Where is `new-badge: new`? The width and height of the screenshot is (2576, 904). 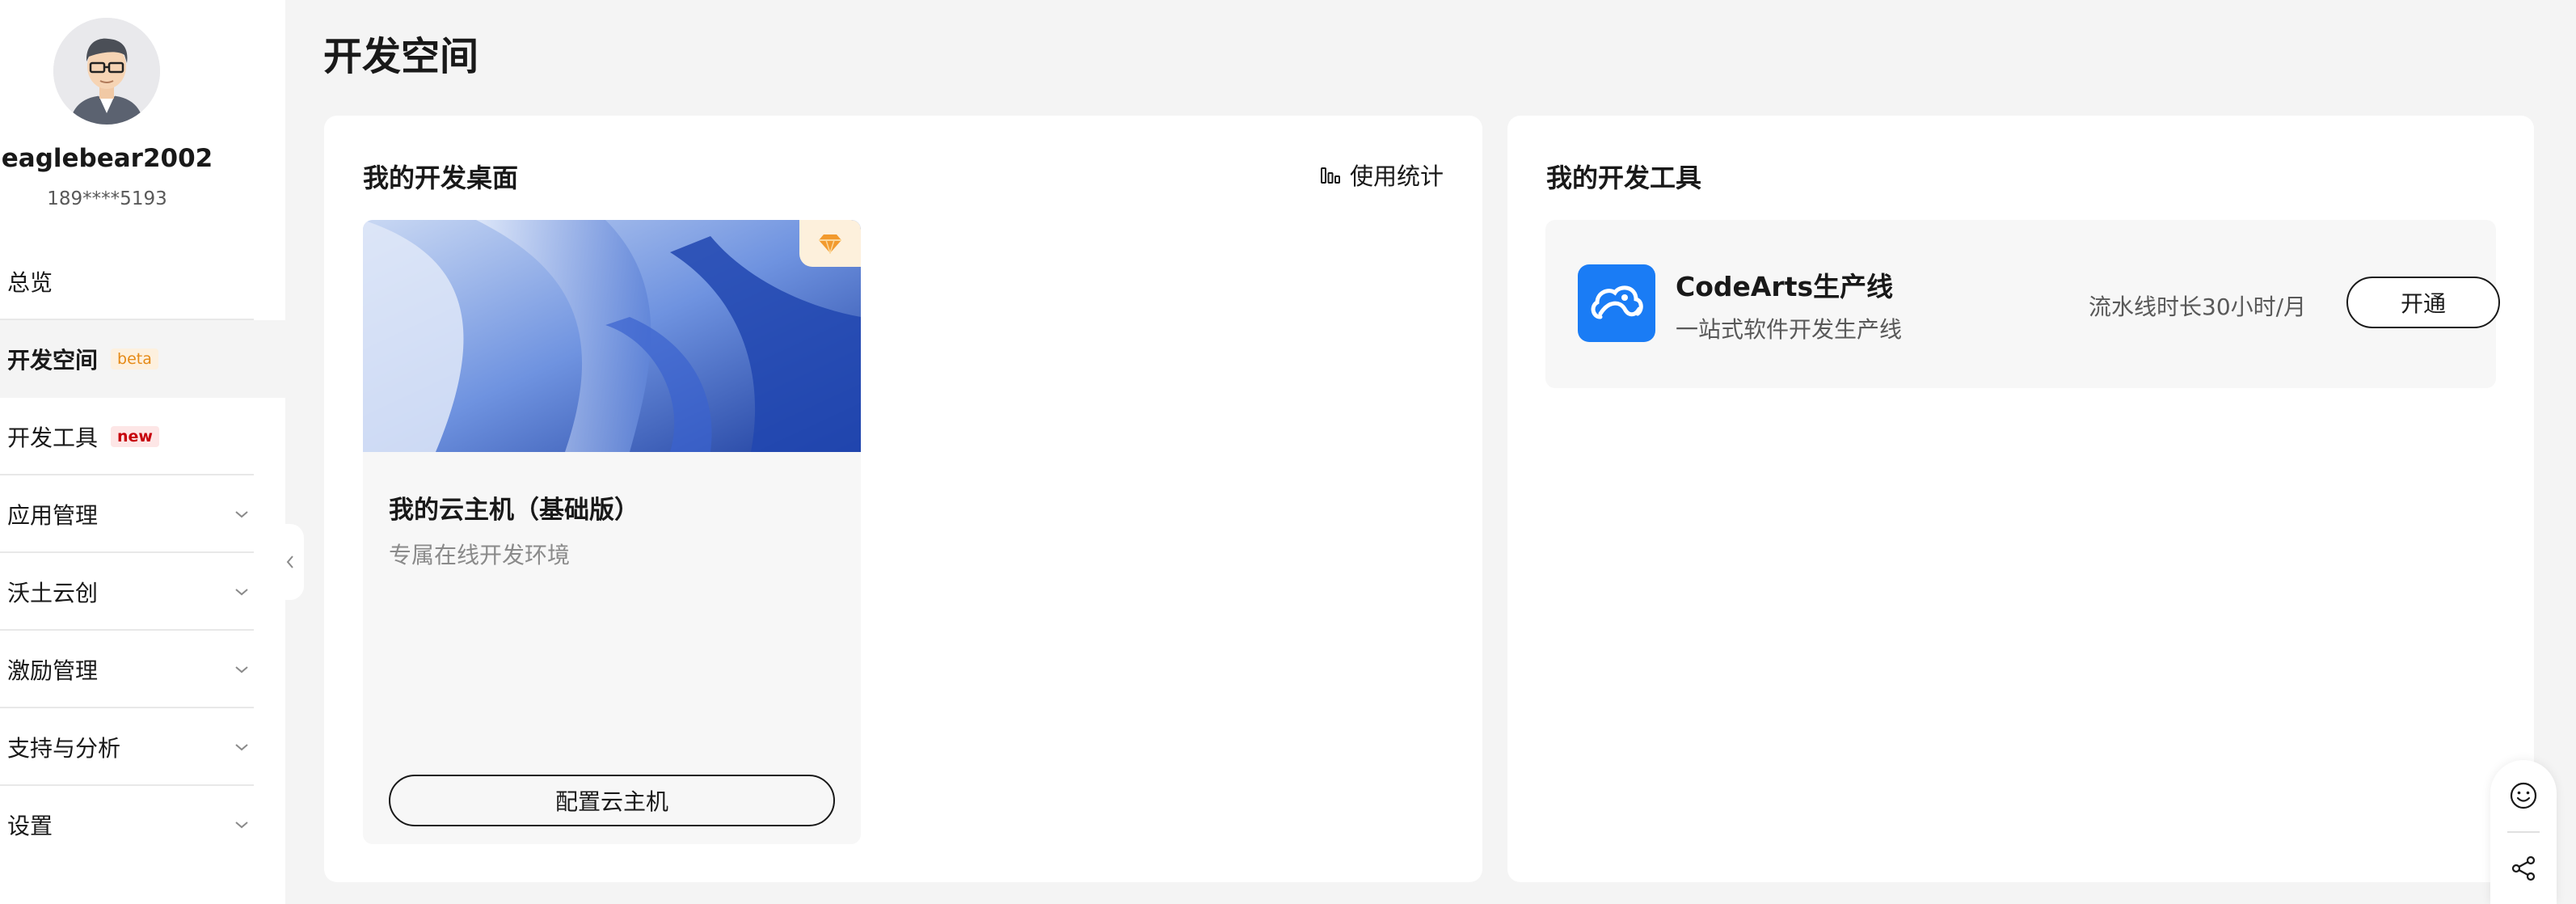
new-badge: new is located at coordinates (135, 436).